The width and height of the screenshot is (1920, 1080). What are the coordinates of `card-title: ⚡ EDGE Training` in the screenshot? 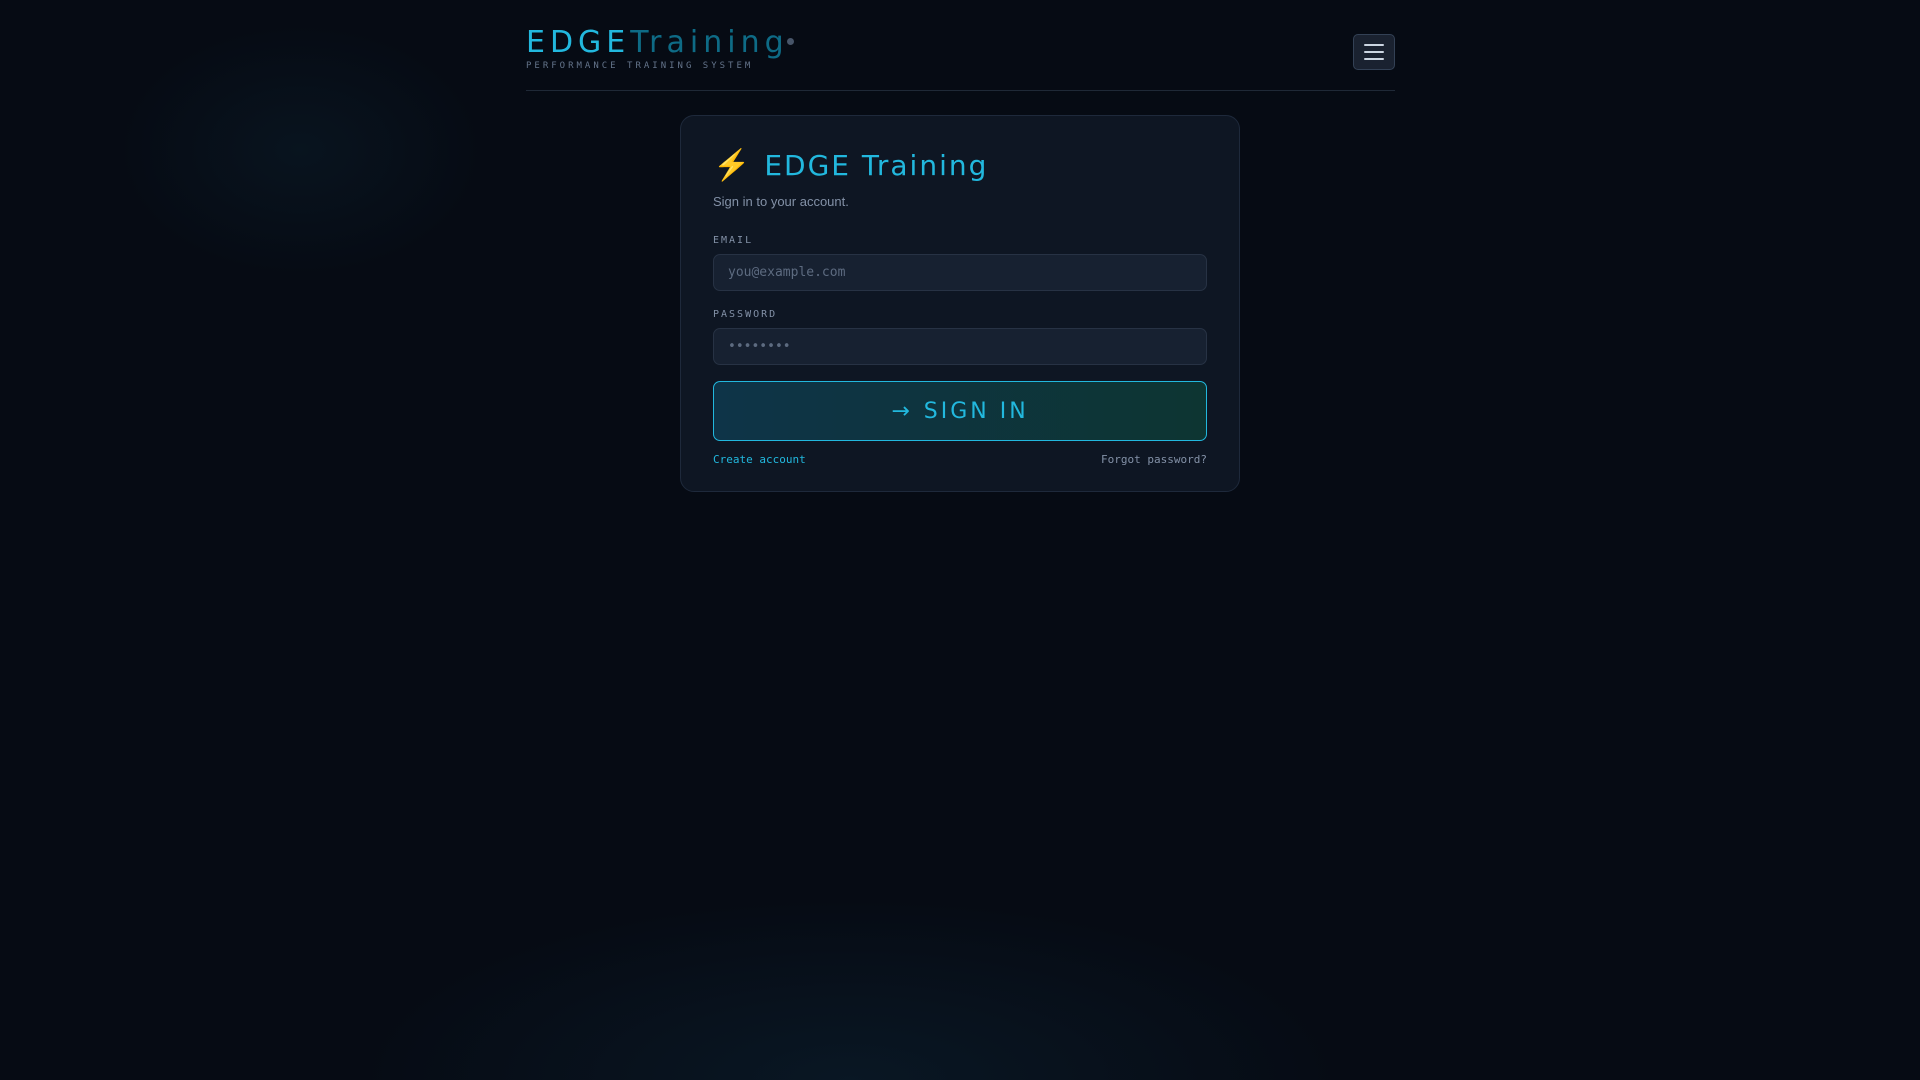 It's located at (960, 166).